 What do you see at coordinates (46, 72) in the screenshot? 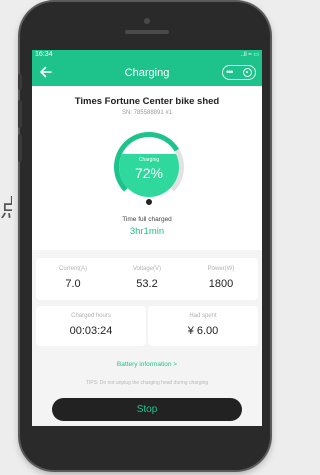
I see `arrow-left-icon` at bounding box center [46, 72].